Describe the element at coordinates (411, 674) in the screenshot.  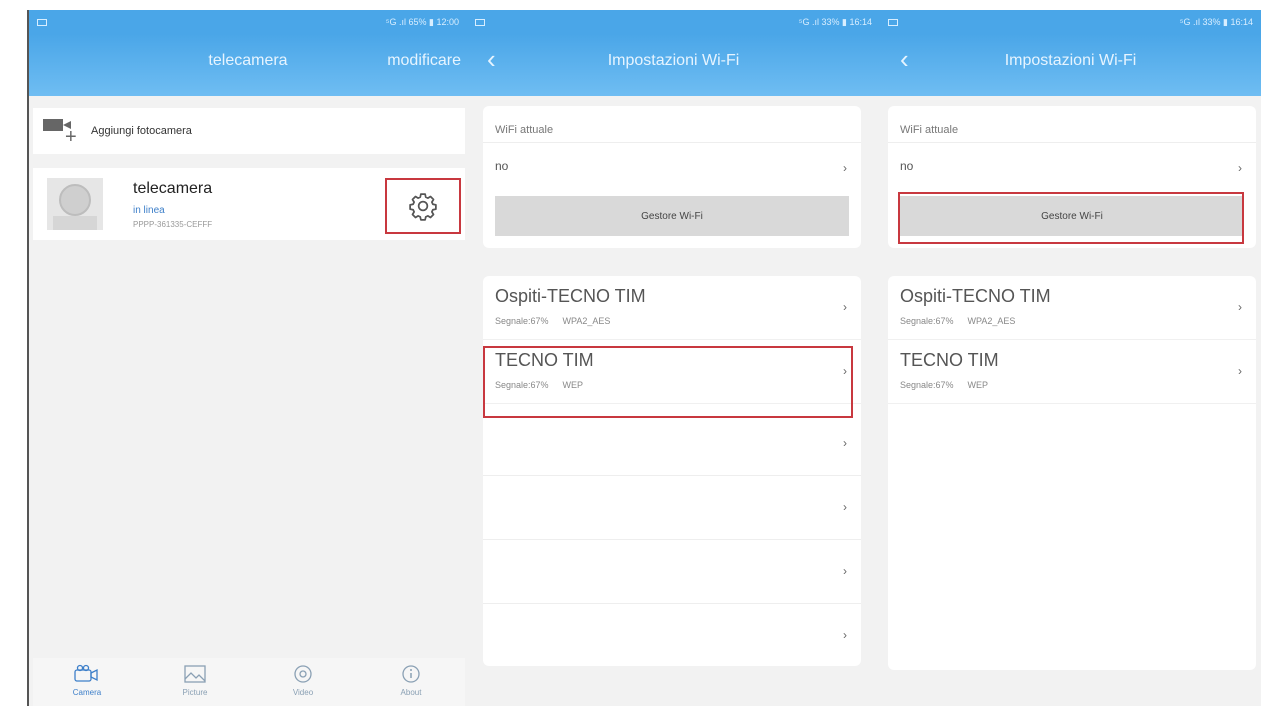
I see `info-icon` at that location.